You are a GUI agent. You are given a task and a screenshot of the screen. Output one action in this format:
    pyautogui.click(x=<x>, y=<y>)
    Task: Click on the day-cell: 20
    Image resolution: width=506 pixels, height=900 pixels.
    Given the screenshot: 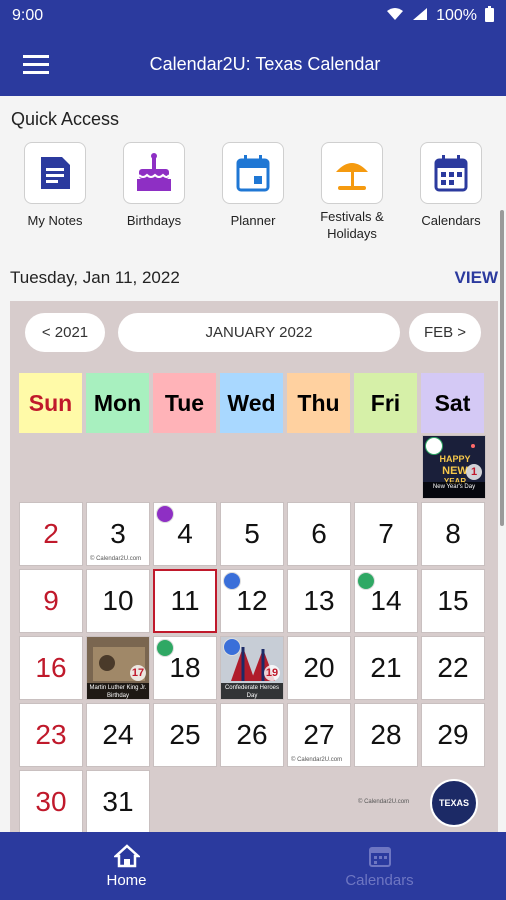 What is the action you would take?
    pyautogui.click(x=319, y=668)
    